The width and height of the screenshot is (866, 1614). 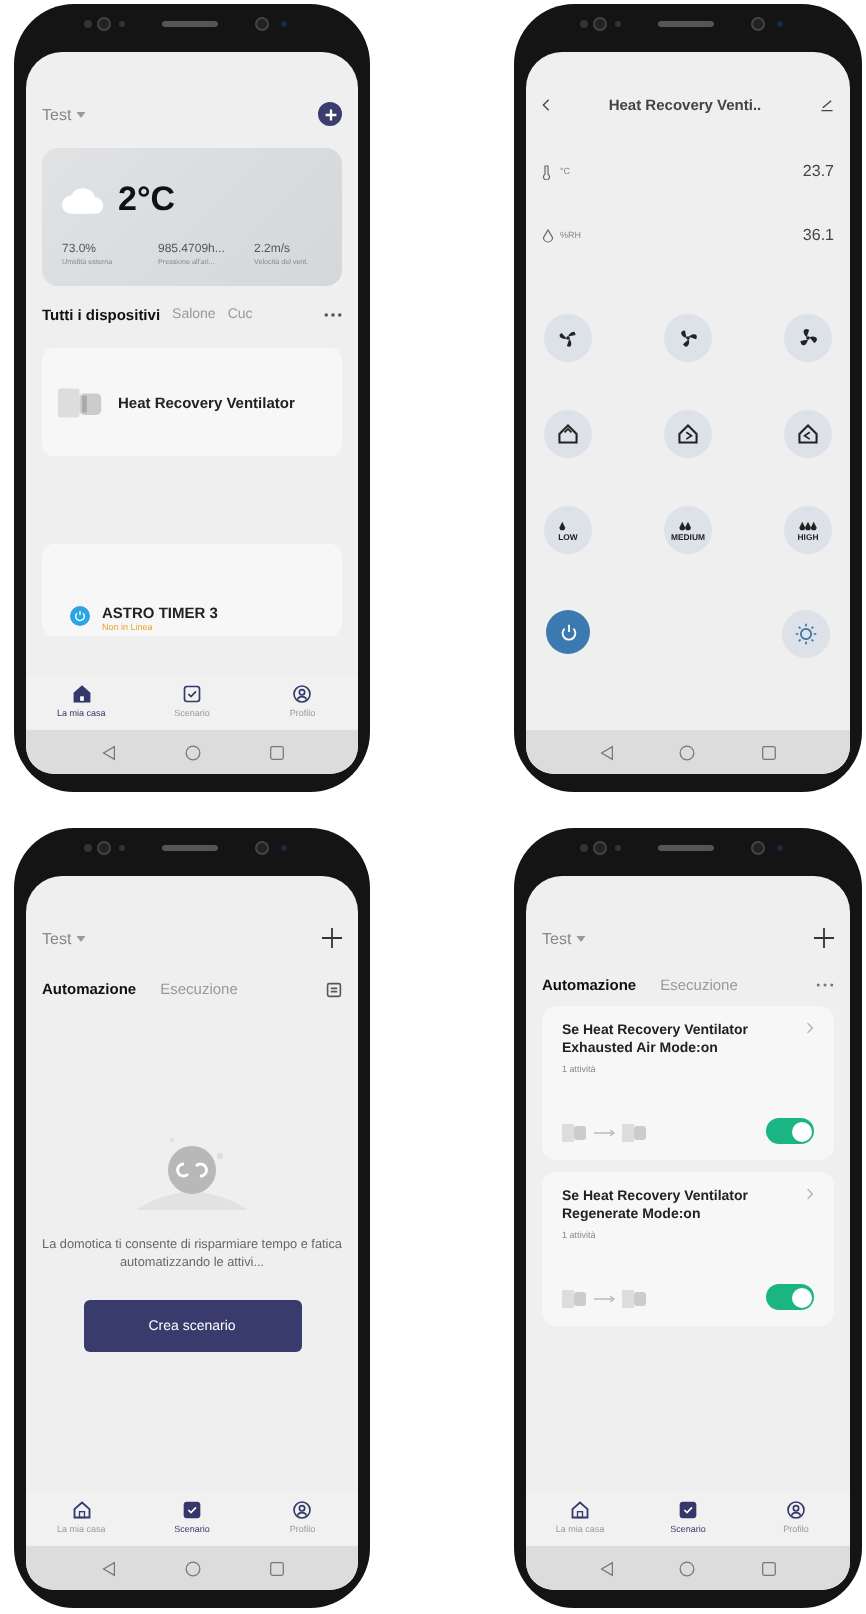 I want to click on add-button, so click(x=330, y=114).